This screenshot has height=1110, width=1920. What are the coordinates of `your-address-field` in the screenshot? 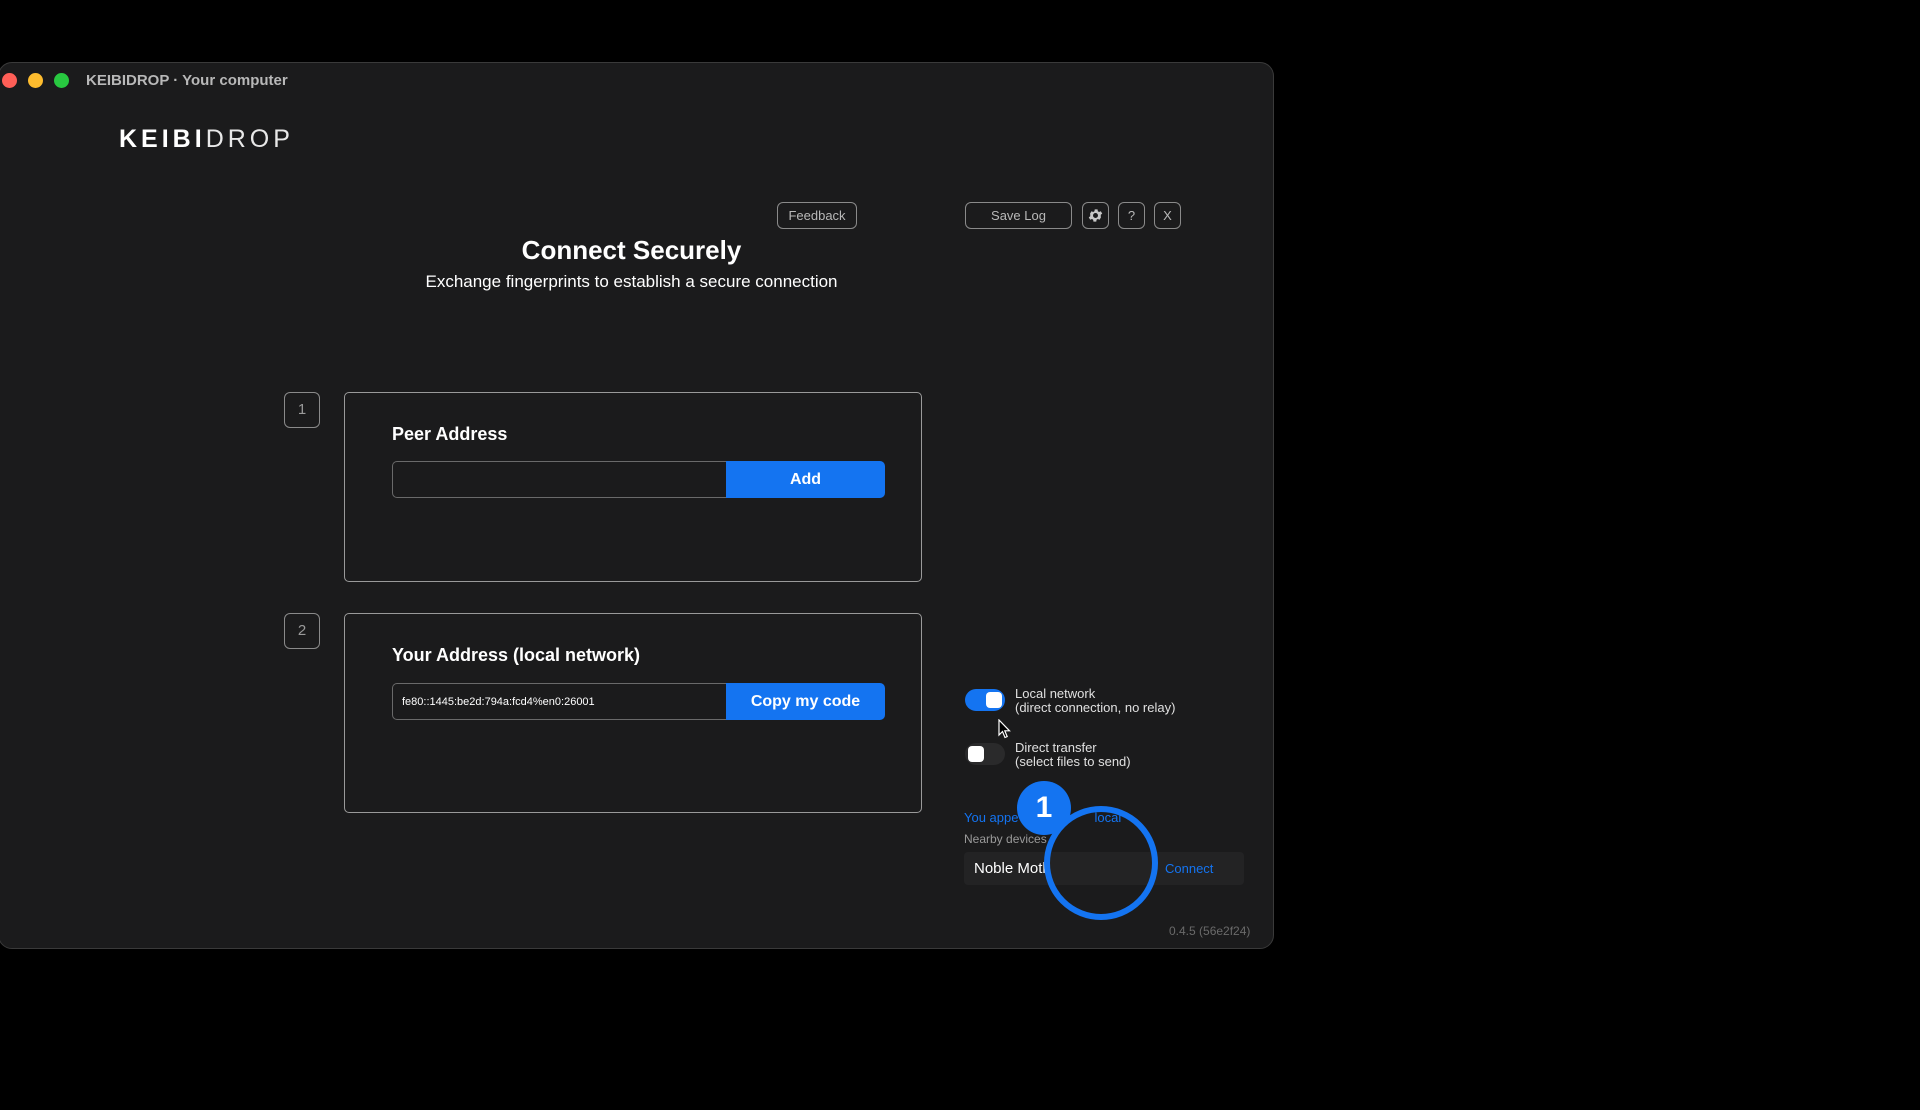 It's located at (559, 701).